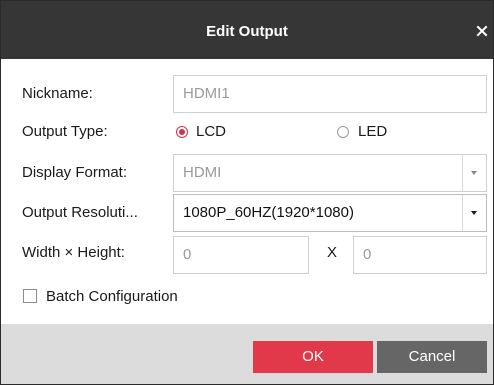  I want to click on height-input: 0, so click(420, 255).